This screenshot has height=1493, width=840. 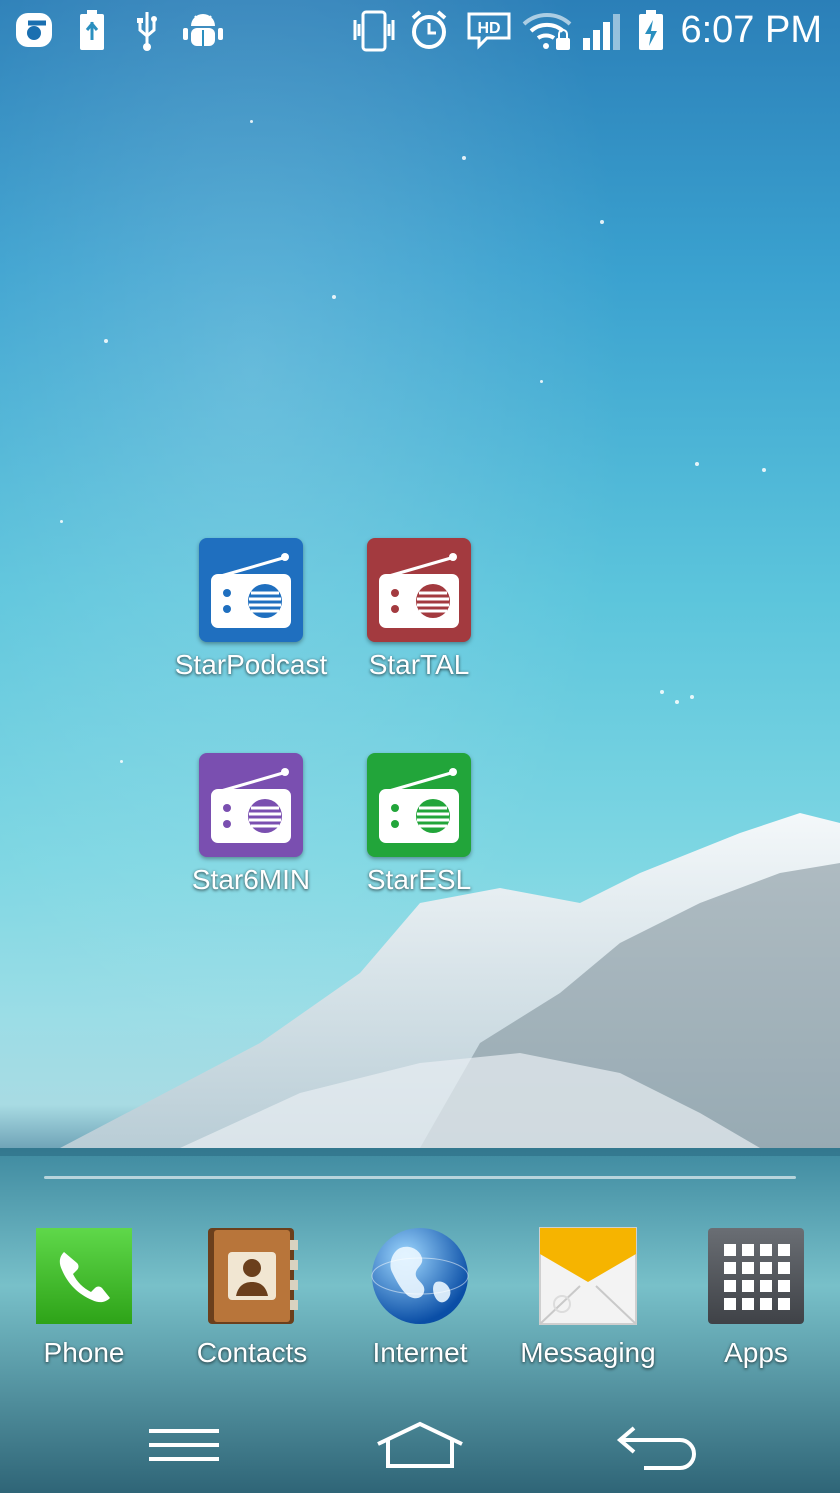 I want to click on android-debug-icon, so click(x=203, y=30).